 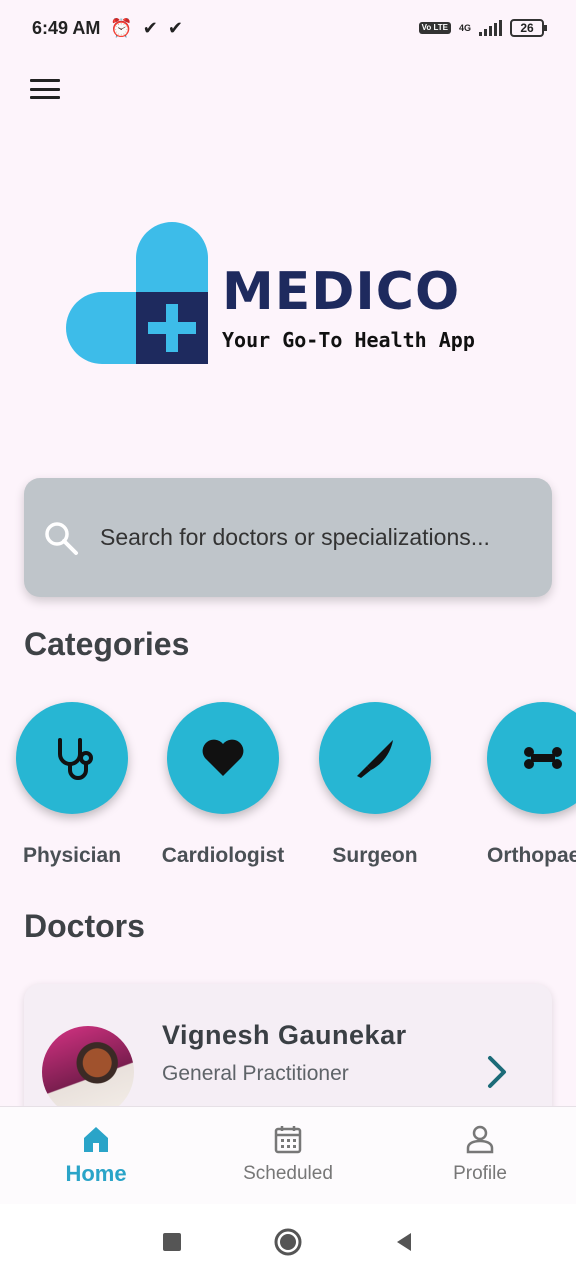 I want to click on category-label: Surgeon, so click(x=375, y=855).